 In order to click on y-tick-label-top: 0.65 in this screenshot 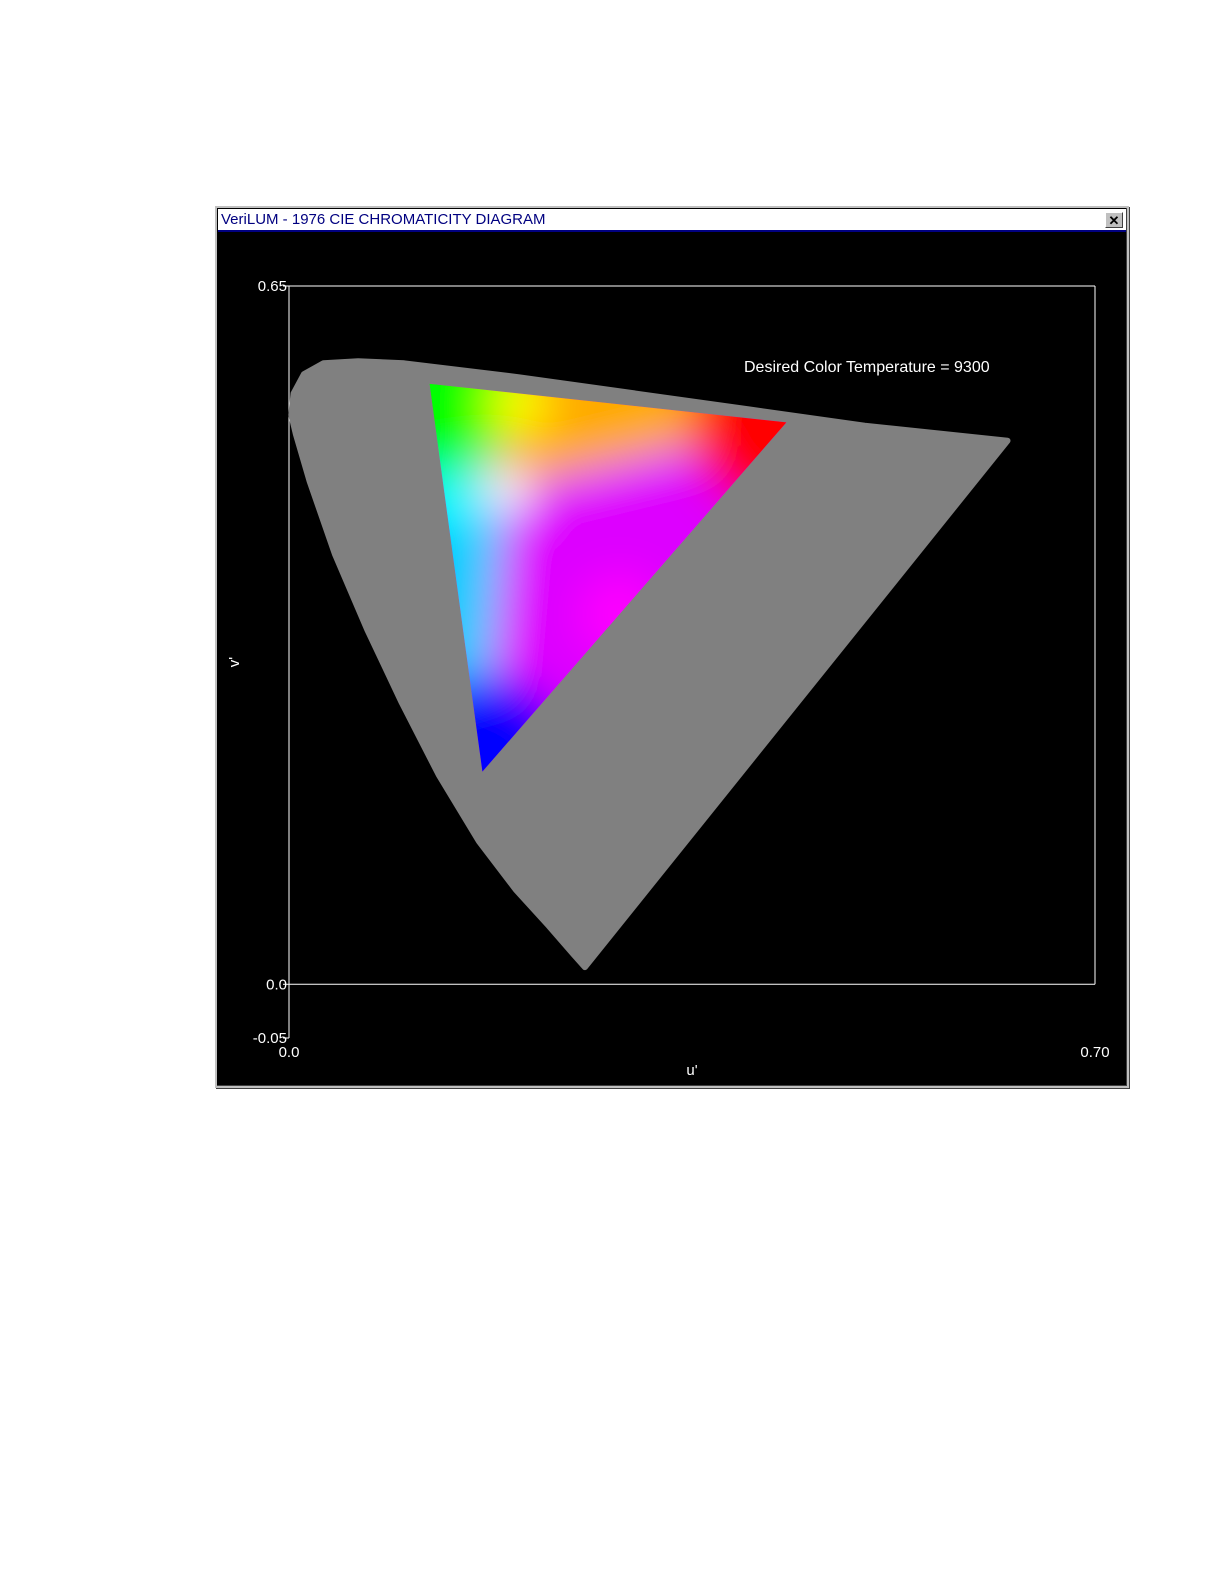, I will do `click(272, 286)`.